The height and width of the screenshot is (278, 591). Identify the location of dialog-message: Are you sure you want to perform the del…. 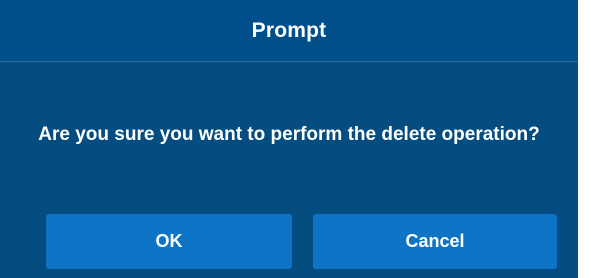
(289, 134).